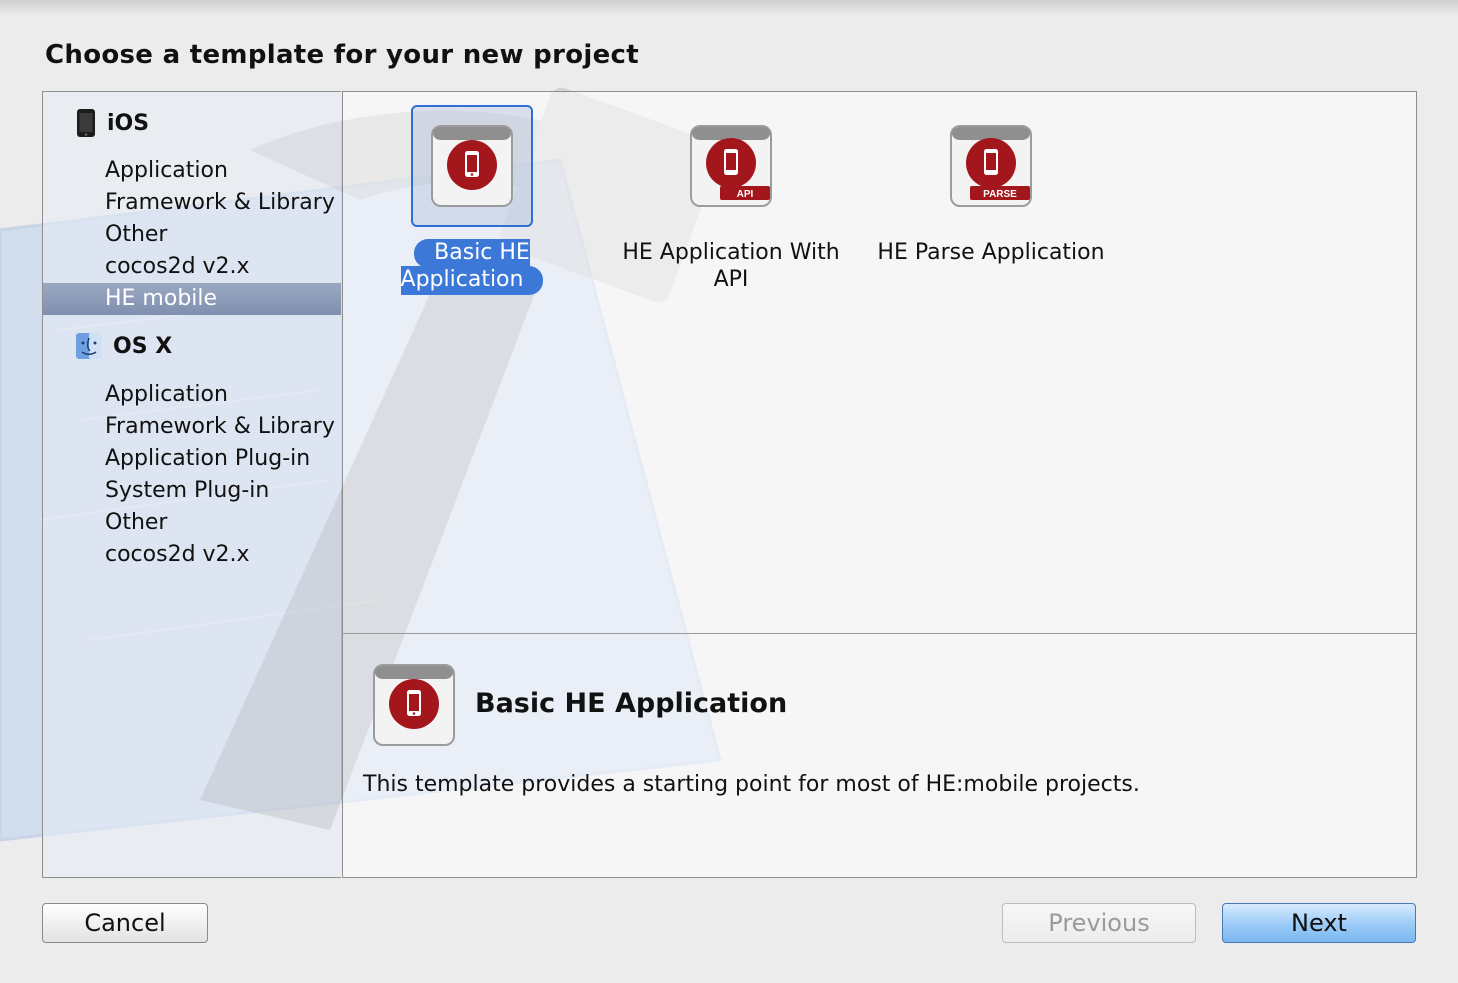 This screenshot has height=983, width=1458. Describe the element at coordinates (1000, 194) in the screenshot. I see `template-badge: PARSE` at that location.